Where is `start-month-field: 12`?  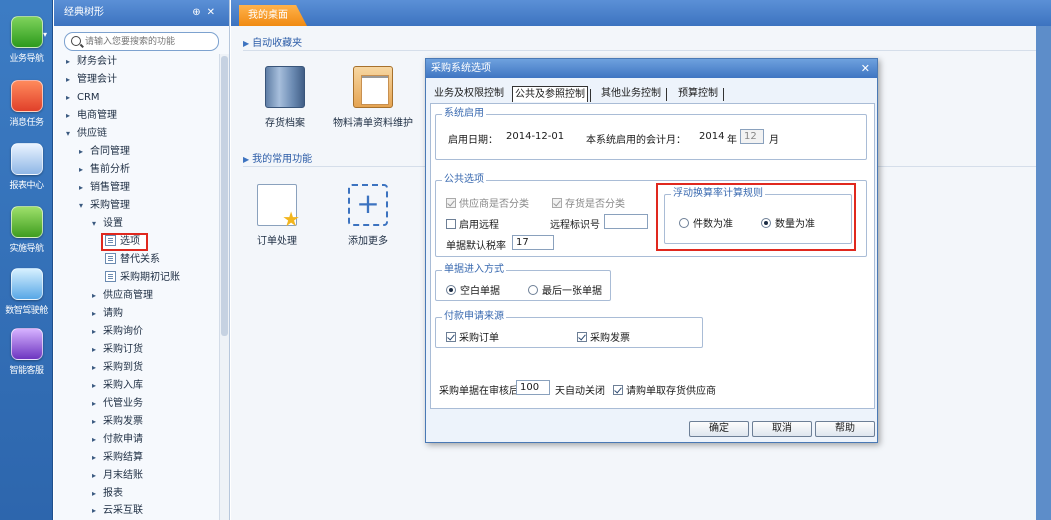
start-month-field: 12 is located at coordinates (752, 136).